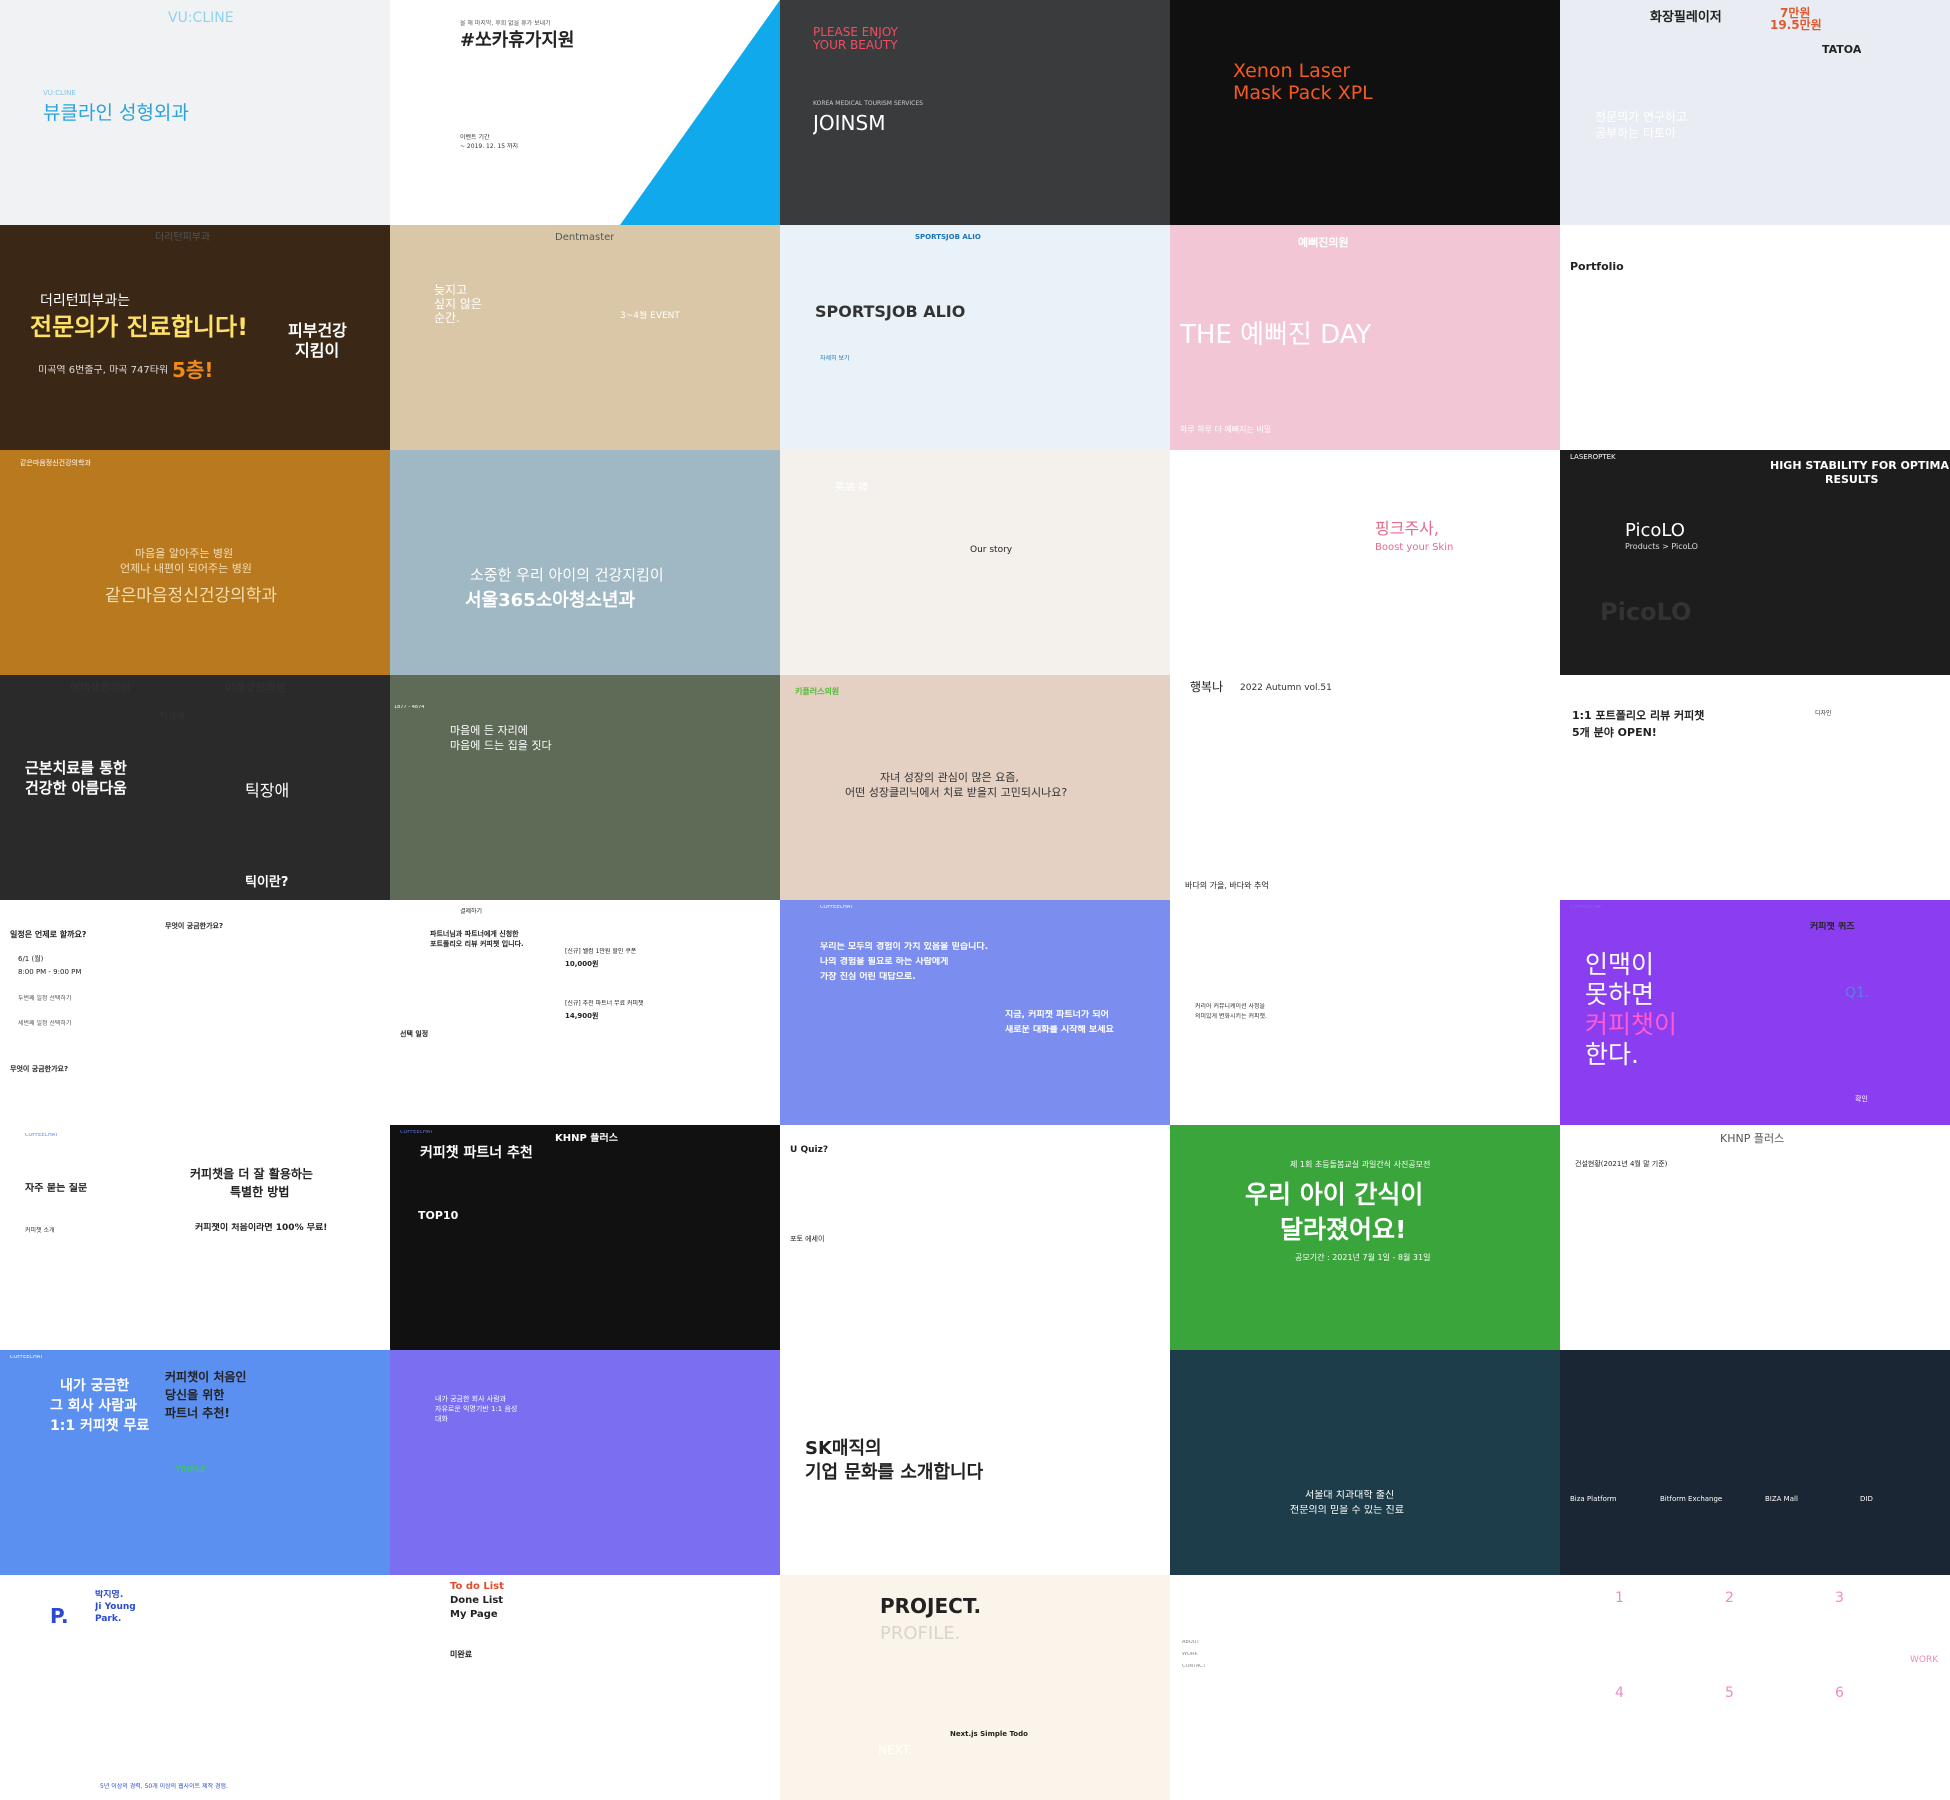  Describe the element at coordinates (317, 331) in the screenshot. I see `tile-durithen-text: 피부건강` at that location.